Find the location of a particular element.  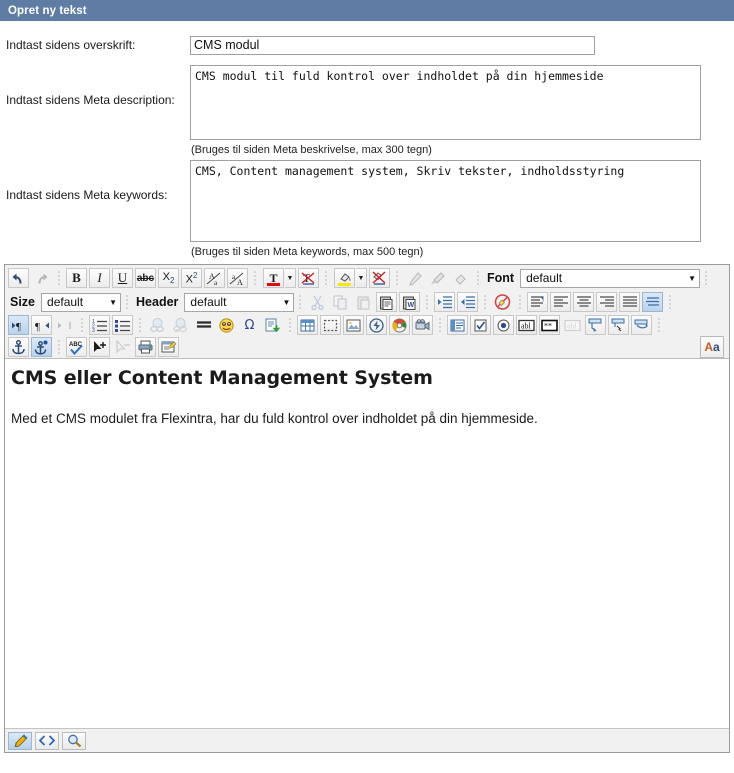

rtl-direction-icon: ¶ is located at coordinates (41, 325).